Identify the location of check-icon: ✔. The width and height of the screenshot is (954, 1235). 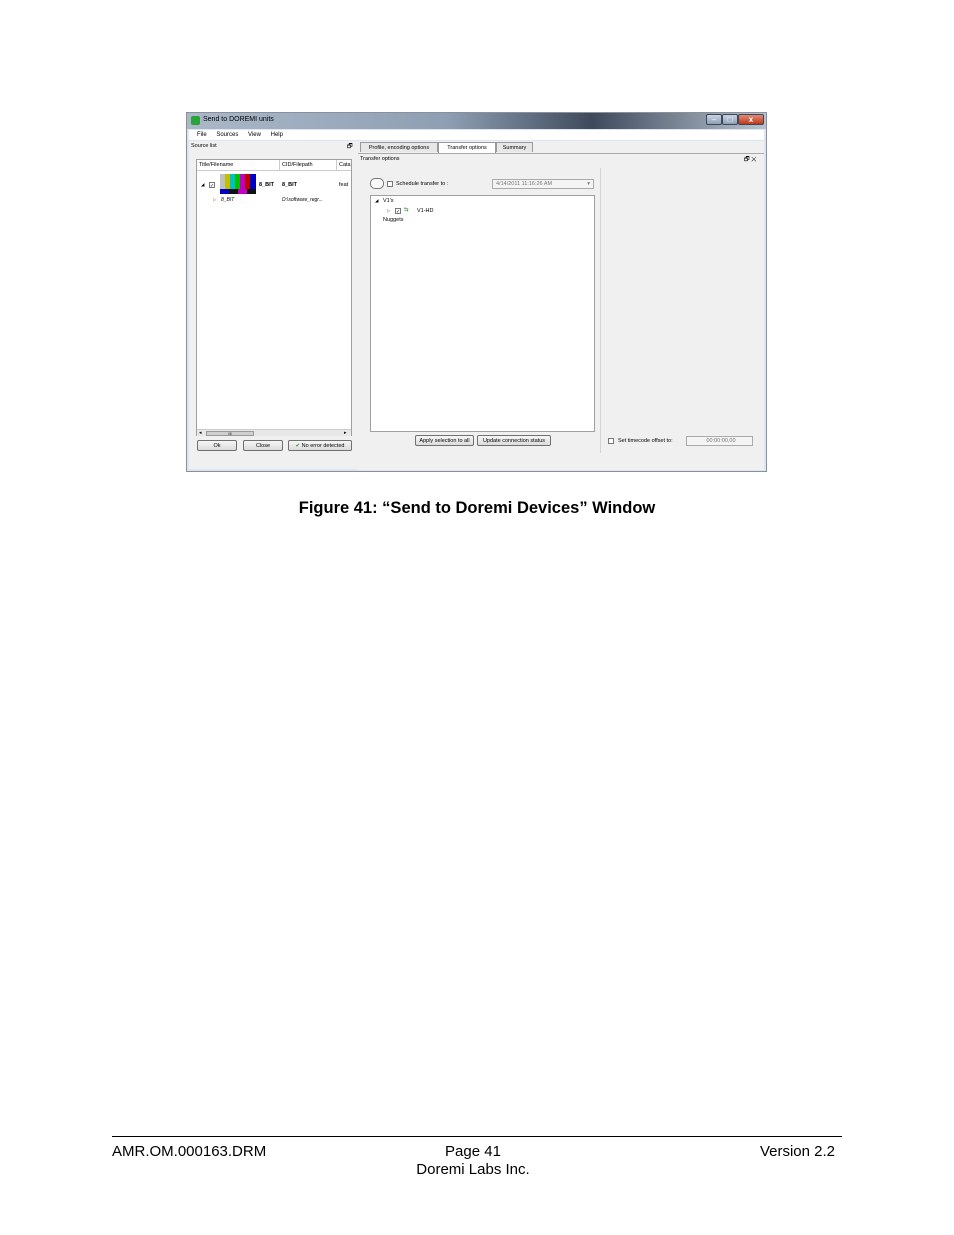
(298, 446).